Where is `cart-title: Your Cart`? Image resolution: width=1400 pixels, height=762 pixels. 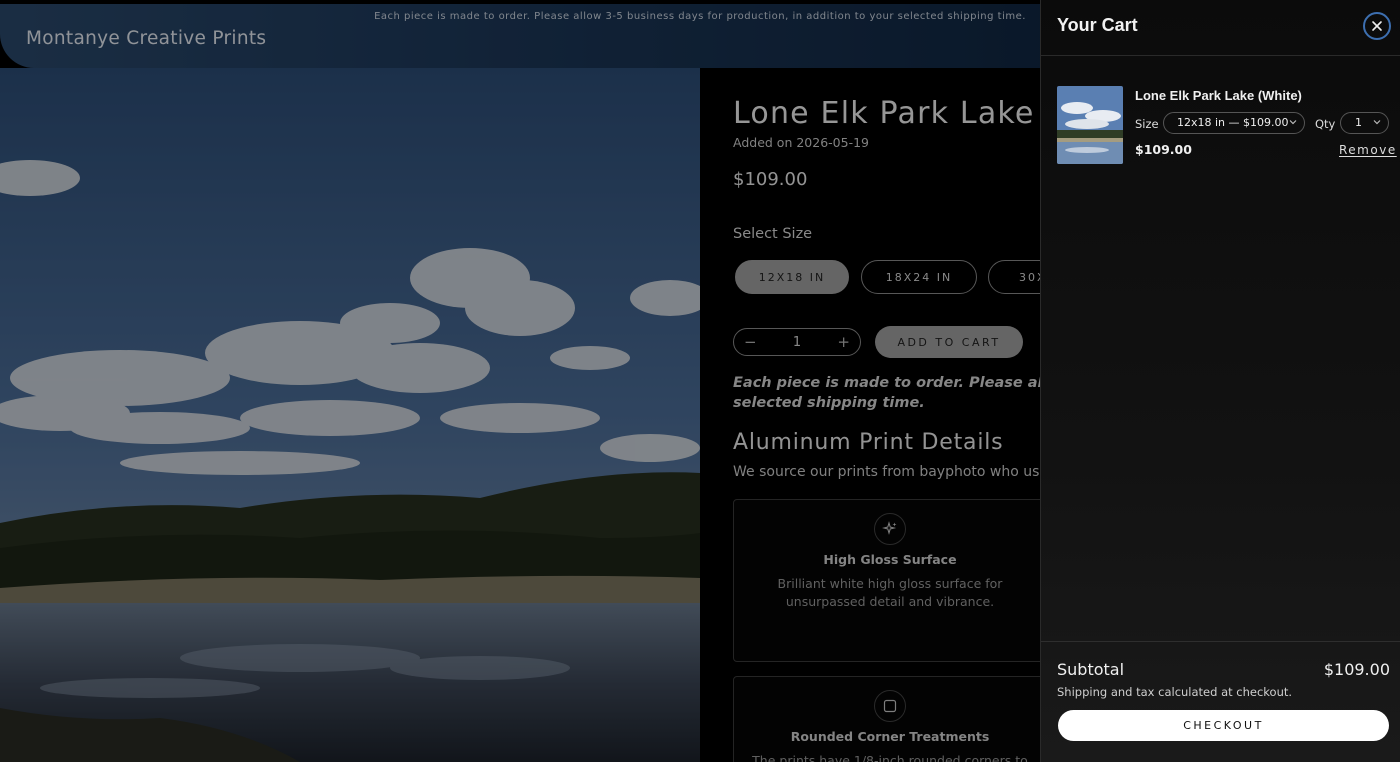
cart-title: Your Cart is located at coordinates (1097, 25).